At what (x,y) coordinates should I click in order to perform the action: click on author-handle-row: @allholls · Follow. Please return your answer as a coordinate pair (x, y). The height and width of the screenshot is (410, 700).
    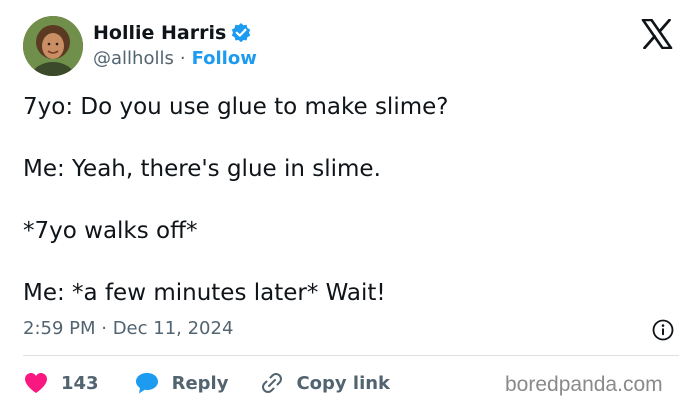
    Looking at the image, I should click on (175, 58).